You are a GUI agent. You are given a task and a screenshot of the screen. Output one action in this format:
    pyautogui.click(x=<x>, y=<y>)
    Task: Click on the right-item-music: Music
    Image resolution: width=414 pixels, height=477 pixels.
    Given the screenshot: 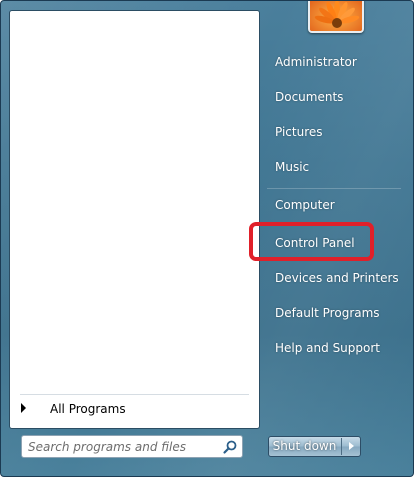 What is the action you would take?
    pyautogui.click(x=292, y=167)
    